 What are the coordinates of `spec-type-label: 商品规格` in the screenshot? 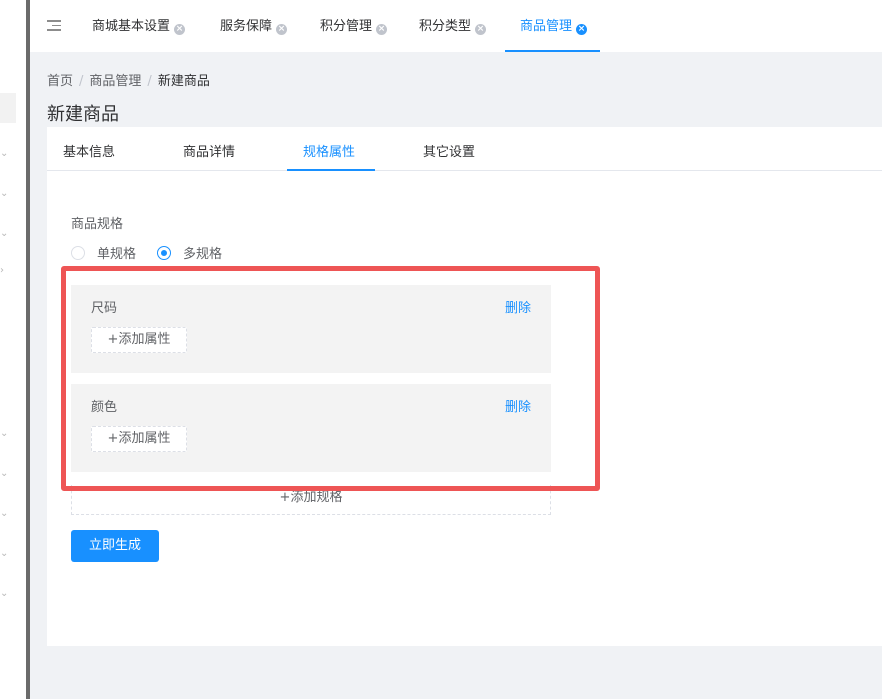 It's located at (97, 224).